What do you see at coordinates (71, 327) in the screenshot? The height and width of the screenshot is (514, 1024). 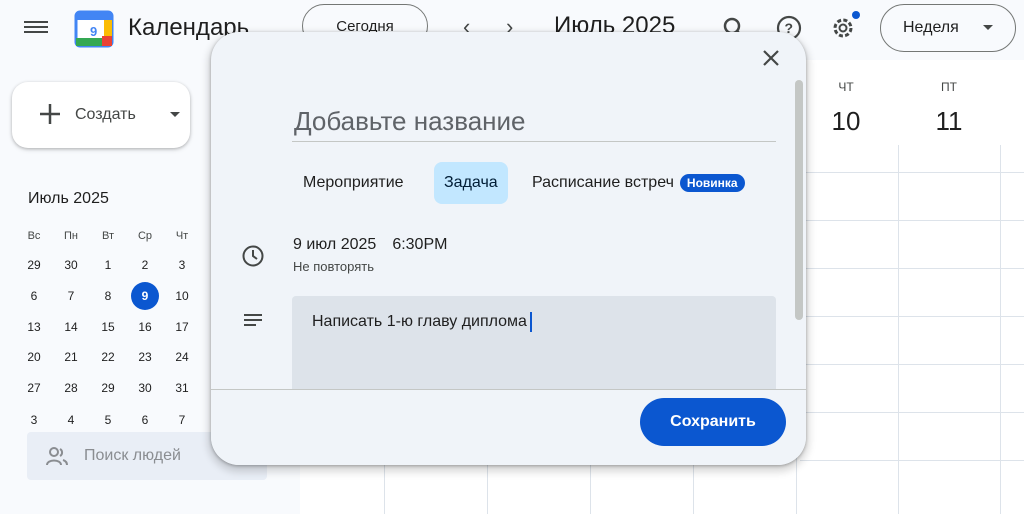 I see `mini-calendar-day: 14` at bounding box center [71, 327].